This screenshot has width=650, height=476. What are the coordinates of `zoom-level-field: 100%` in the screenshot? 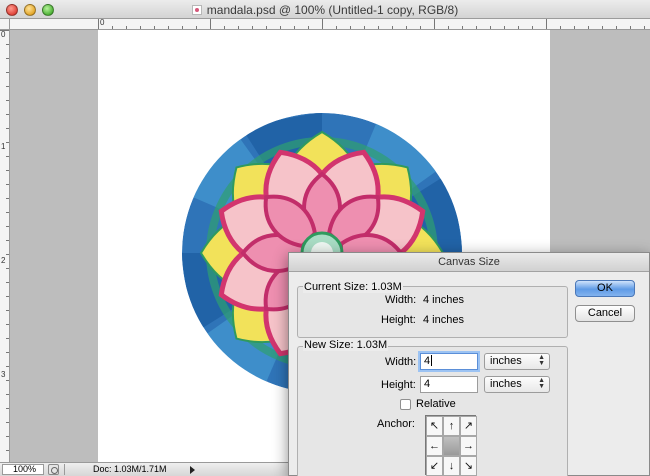 It's located at (23, 469).